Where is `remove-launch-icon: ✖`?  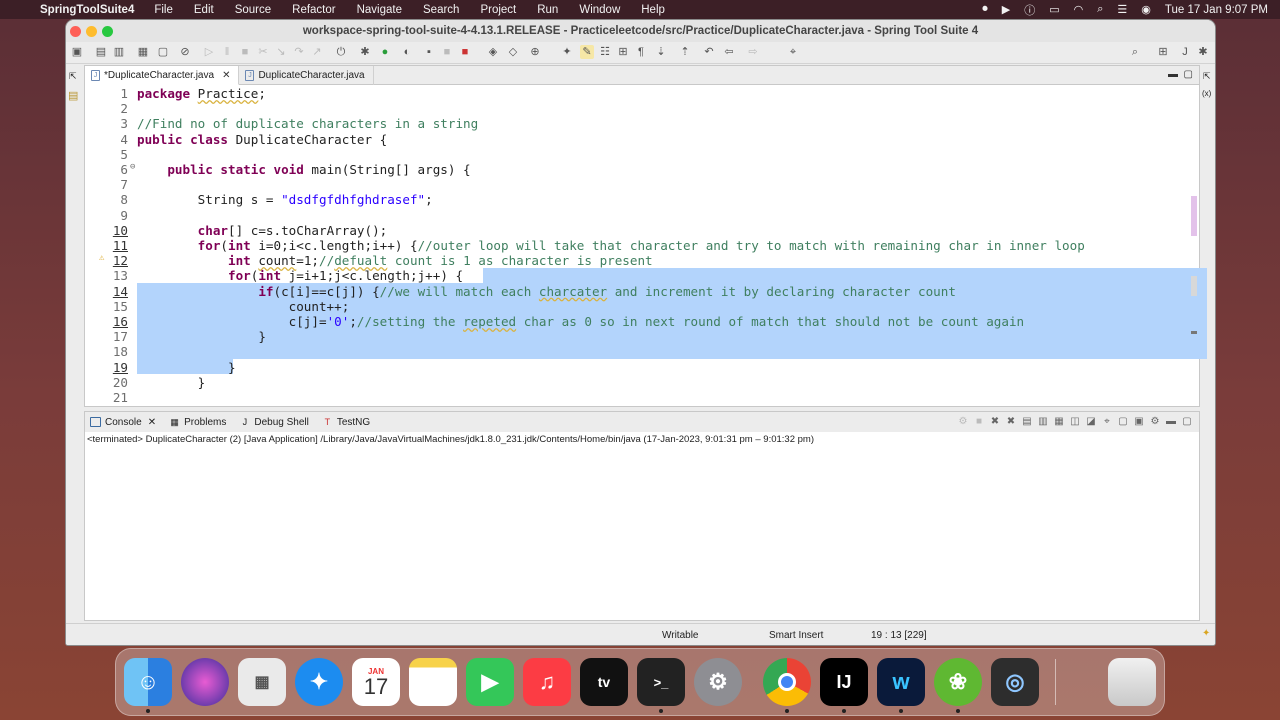 remove-launch-icon: ✖ is located at coordinates (995, 422).